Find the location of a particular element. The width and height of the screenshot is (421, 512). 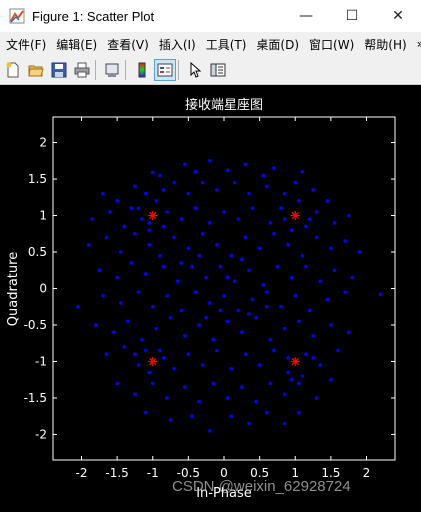

pointer-icon is located at coordinates (195, 70).